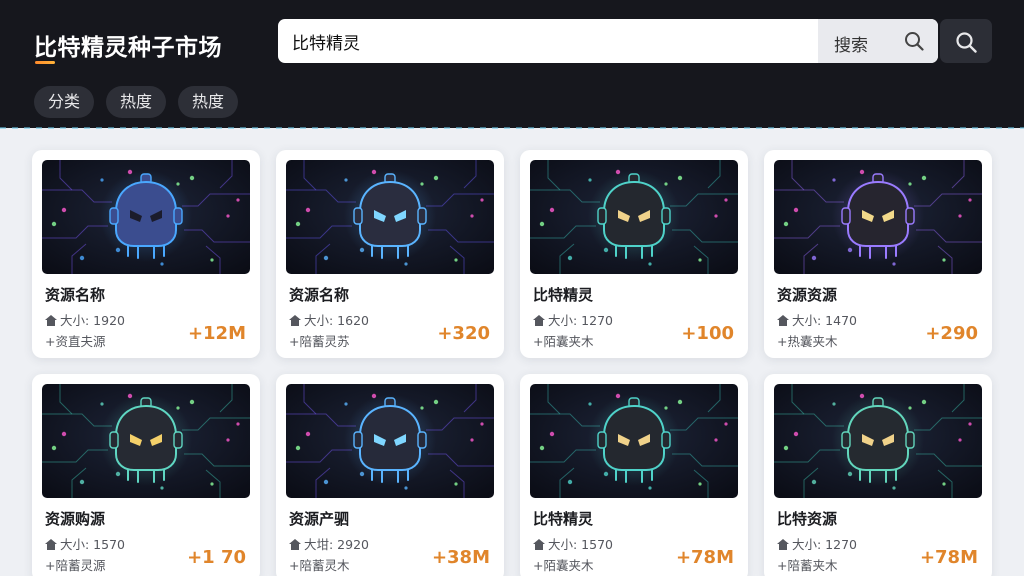 The width and height of the screenshot is (1024, 576). I want to click on card-description: +陪蓄灵苏, so click(319, 341).